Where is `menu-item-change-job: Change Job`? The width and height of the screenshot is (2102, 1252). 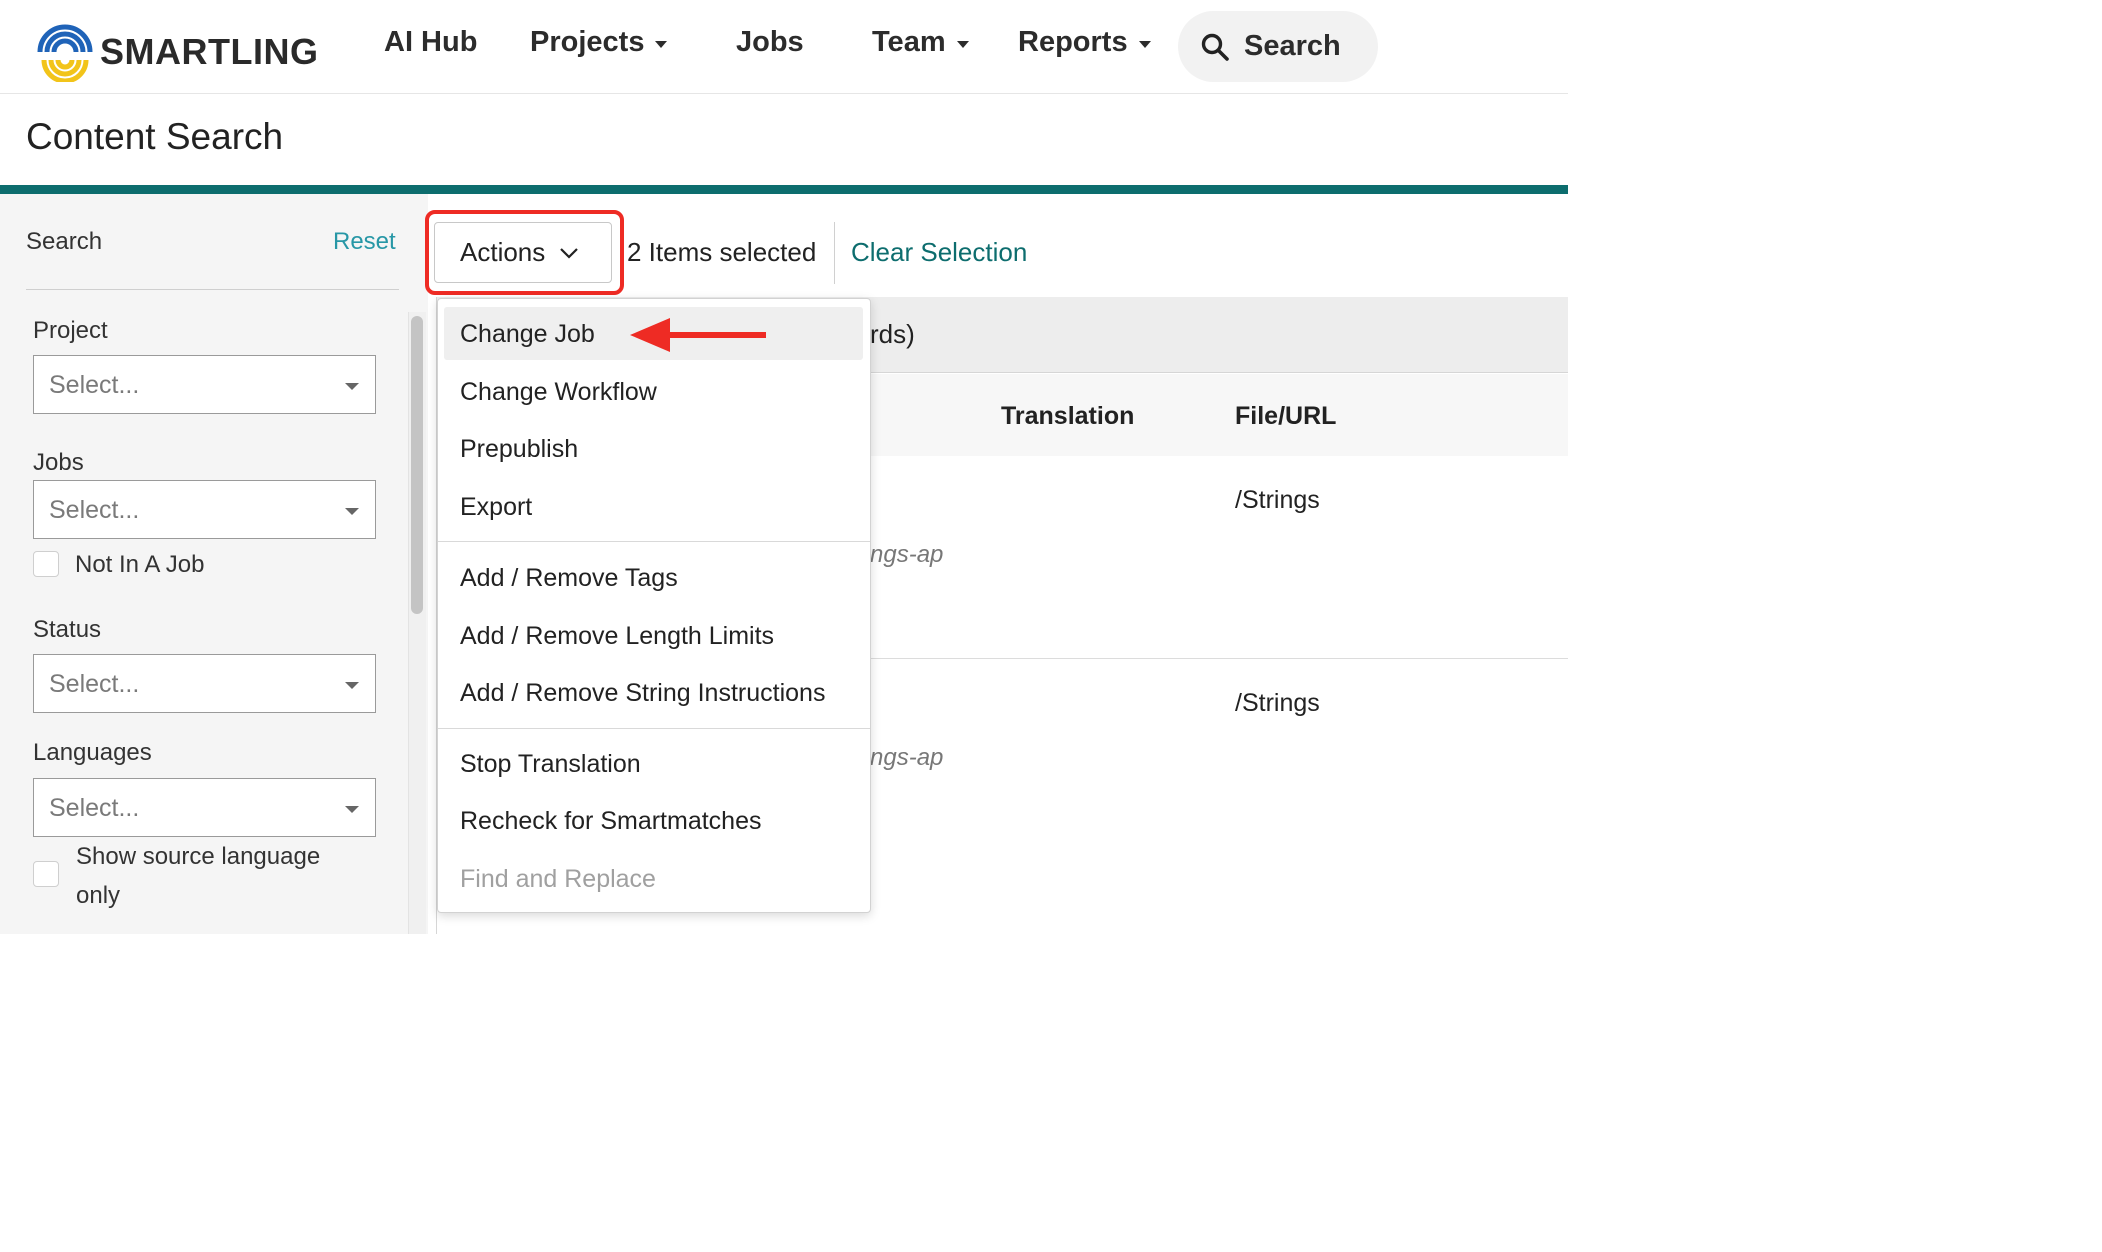
menu-item-change-job: Change Job is located at coordinates (527, 334).